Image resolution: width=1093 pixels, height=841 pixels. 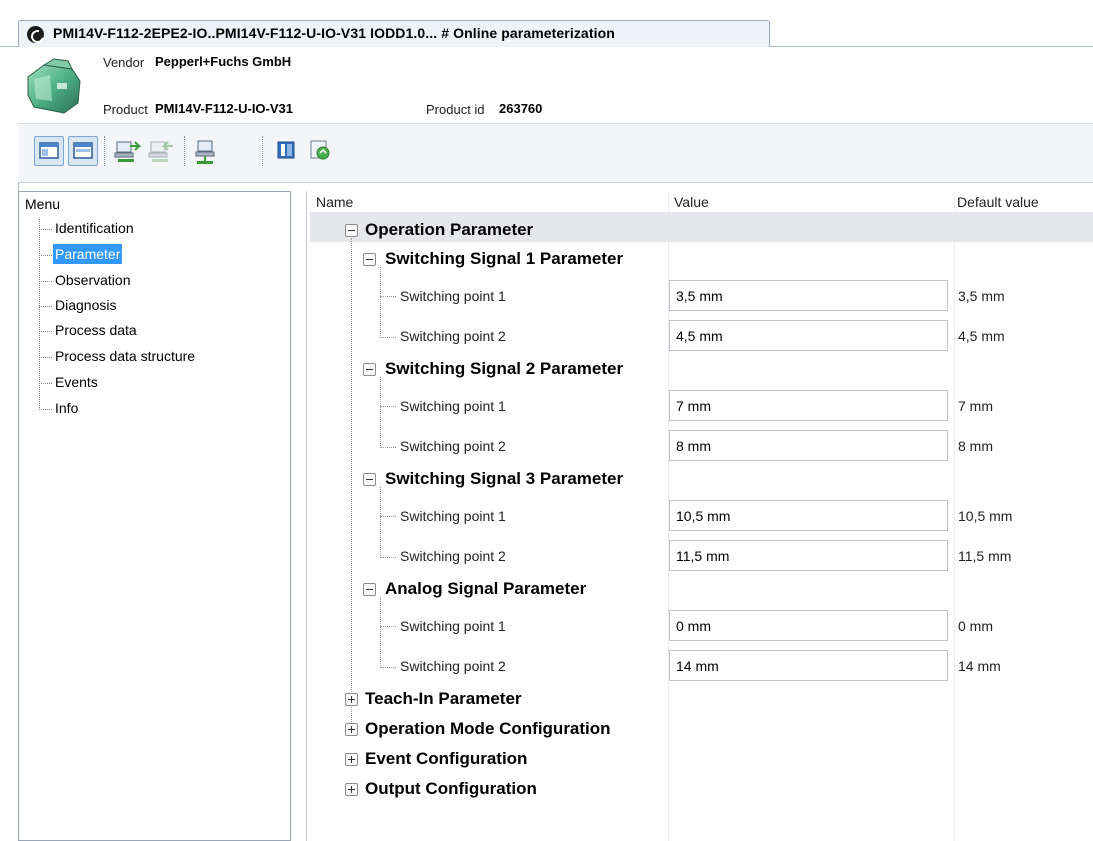 What do you see at coordinates (808, 295) in the screenshot?
I see `switching-signal-1-point-1-input` at bounding box center [808, 295].